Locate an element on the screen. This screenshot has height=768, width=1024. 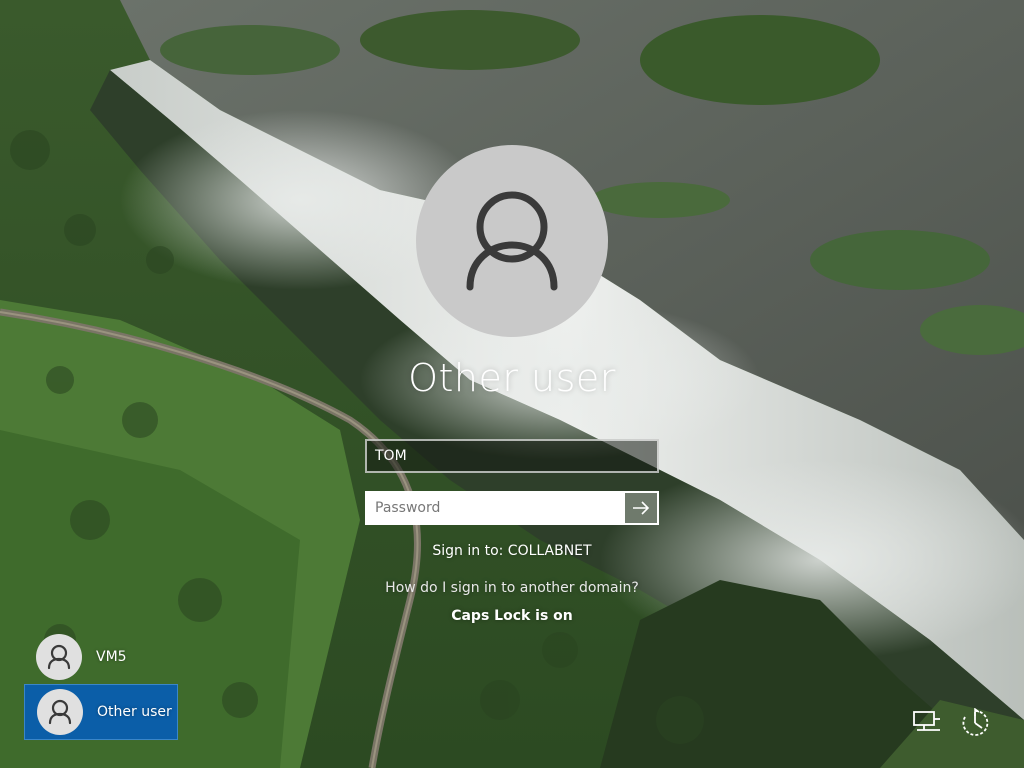
username-field: TOM is located at coordinates (512, 456).